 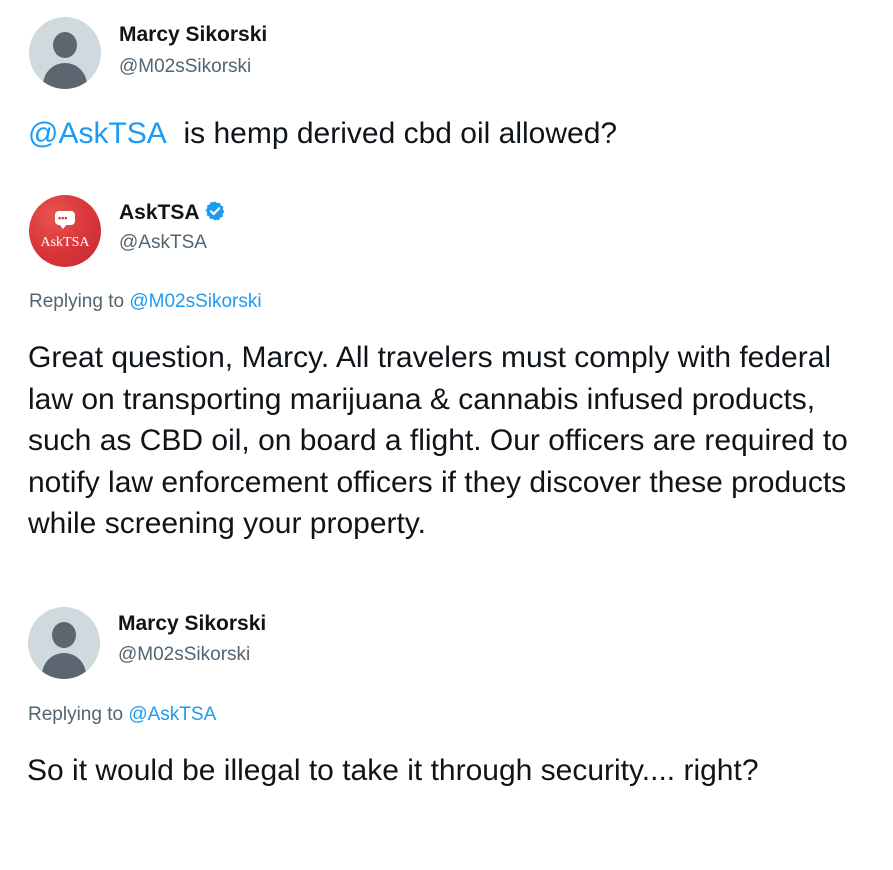 I want to click on replying-to-link: @AskTSA, so click(x=172, y=714).